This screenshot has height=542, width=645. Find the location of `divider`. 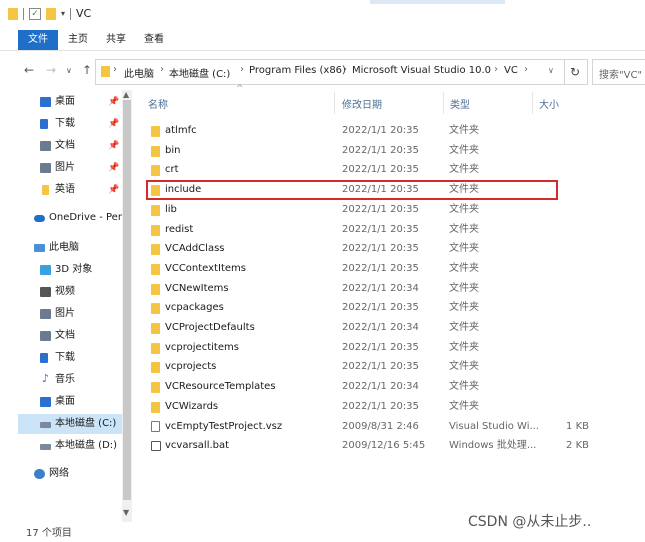

divider is located at coordinates (23, 13).